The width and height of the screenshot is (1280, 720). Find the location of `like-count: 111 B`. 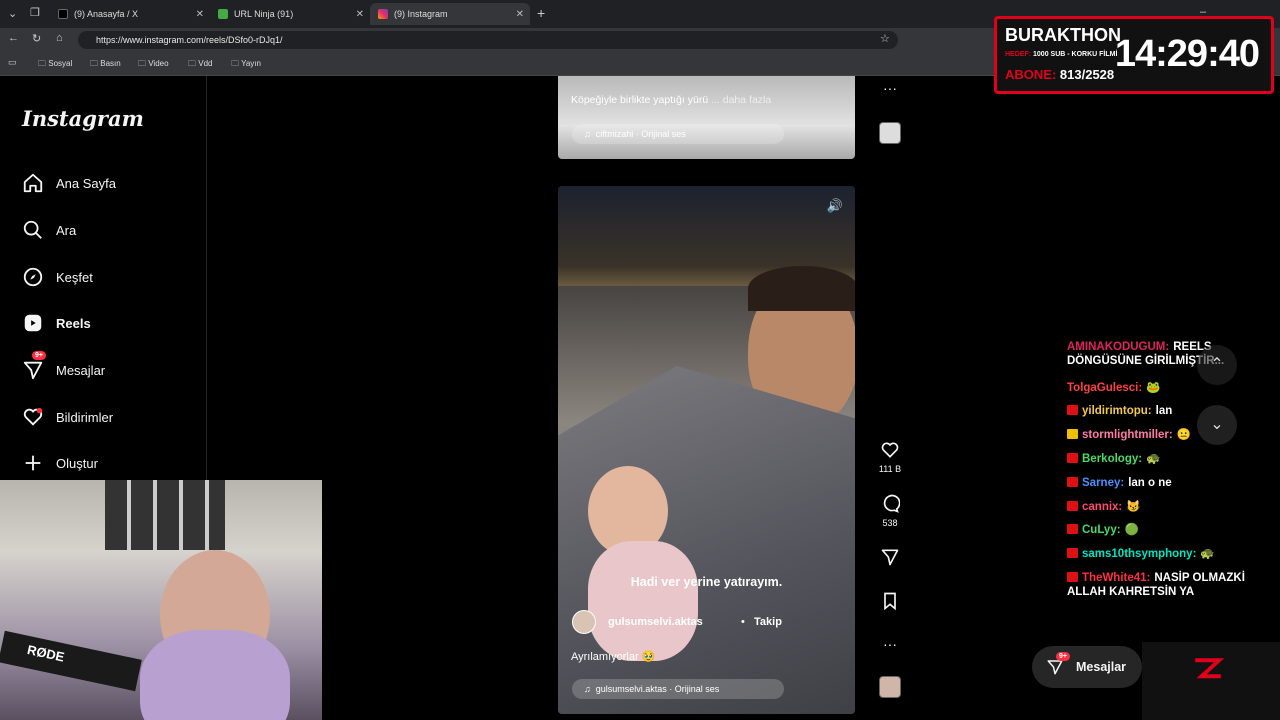

like-count: 111 B is located at coordinates (890, 469).